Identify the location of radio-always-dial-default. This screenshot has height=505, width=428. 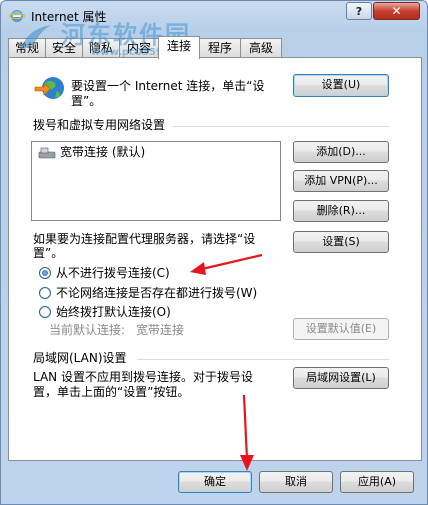
(45, 312).